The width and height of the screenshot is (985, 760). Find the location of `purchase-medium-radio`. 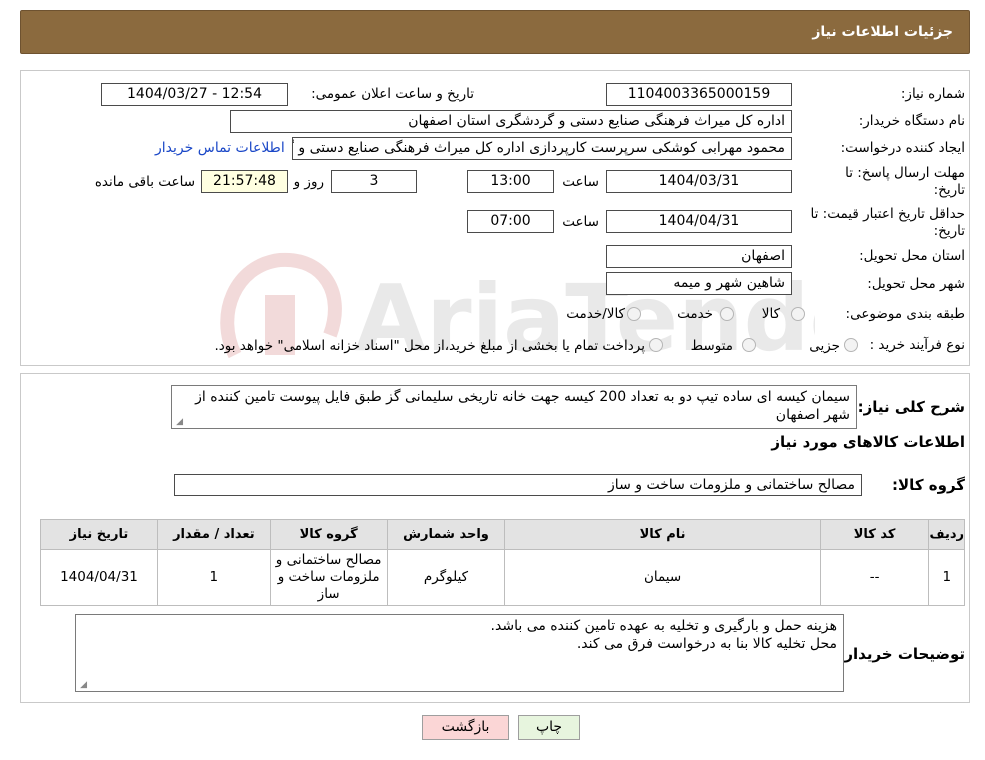

purchase-medium-radio is located at coordinates (749, 345).